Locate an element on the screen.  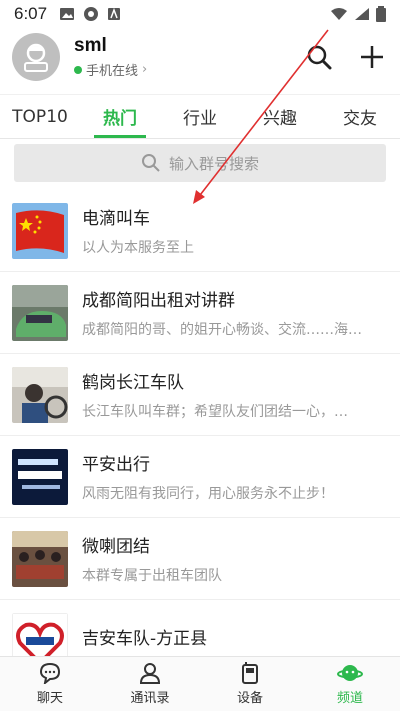
search-placeholder: 输入群号搜索 is located at coordinates (213, 163).